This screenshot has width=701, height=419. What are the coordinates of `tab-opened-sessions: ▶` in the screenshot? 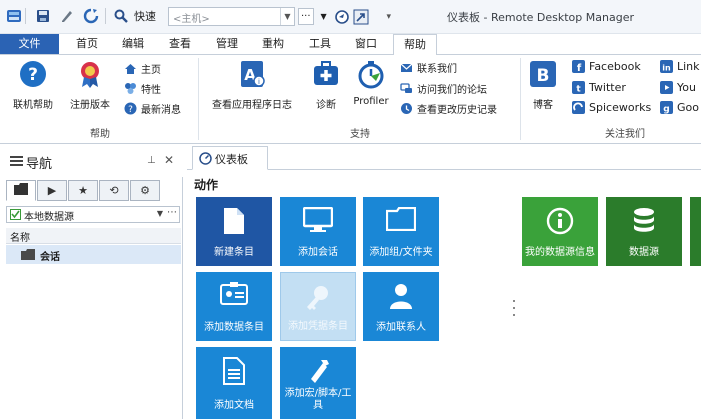 It's located at (52, 190).